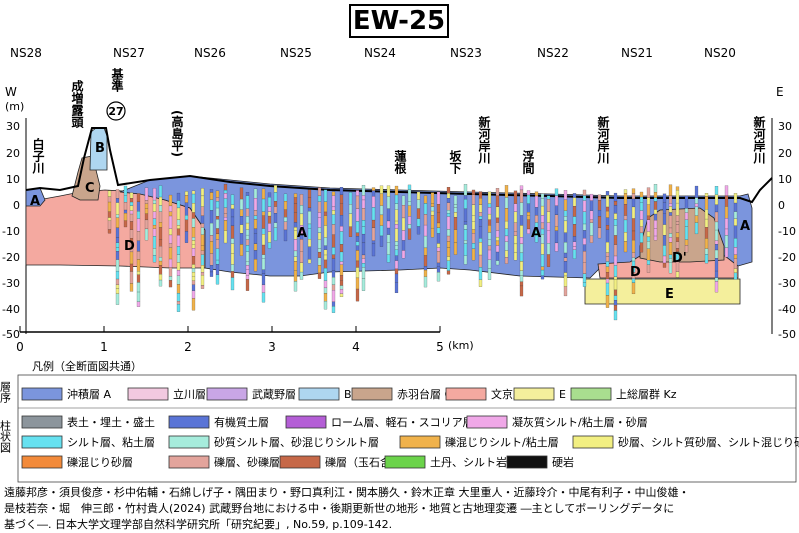  I want to click on legend-swatch, so click(42, 422).